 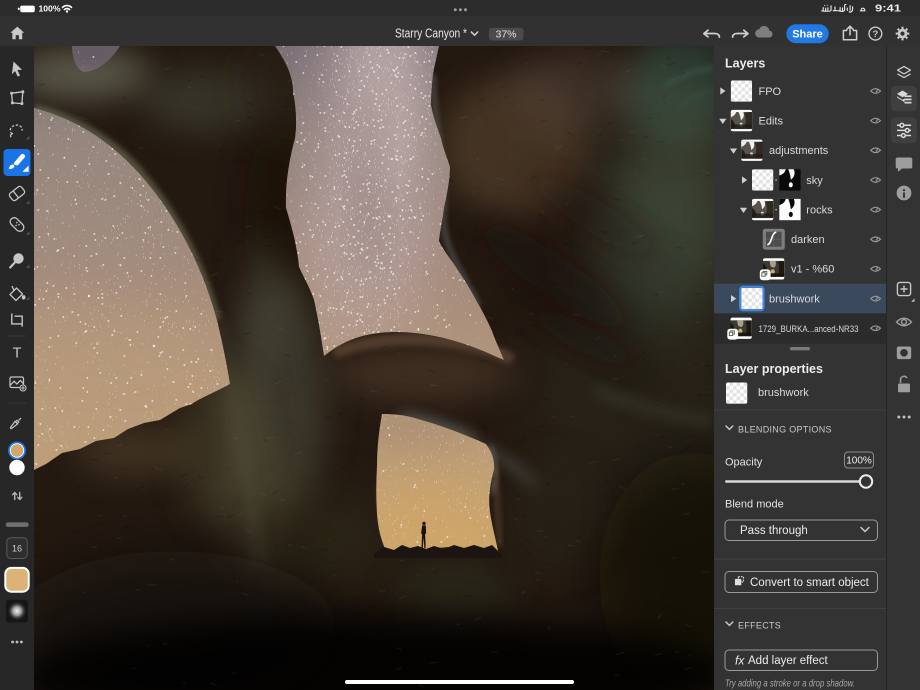 I want to click on svg-text: v1 - %60, so click(x=812, y=270).